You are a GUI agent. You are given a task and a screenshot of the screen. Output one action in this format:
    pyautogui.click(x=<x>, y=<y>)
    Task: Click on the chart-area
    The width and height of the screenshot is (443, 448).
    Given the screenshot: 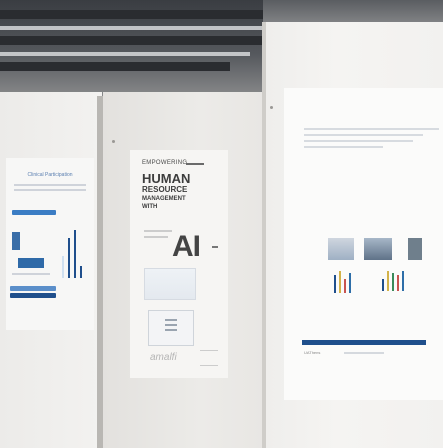 What is the action you would take?
    pyautogui.click(x=72, y=258)
    